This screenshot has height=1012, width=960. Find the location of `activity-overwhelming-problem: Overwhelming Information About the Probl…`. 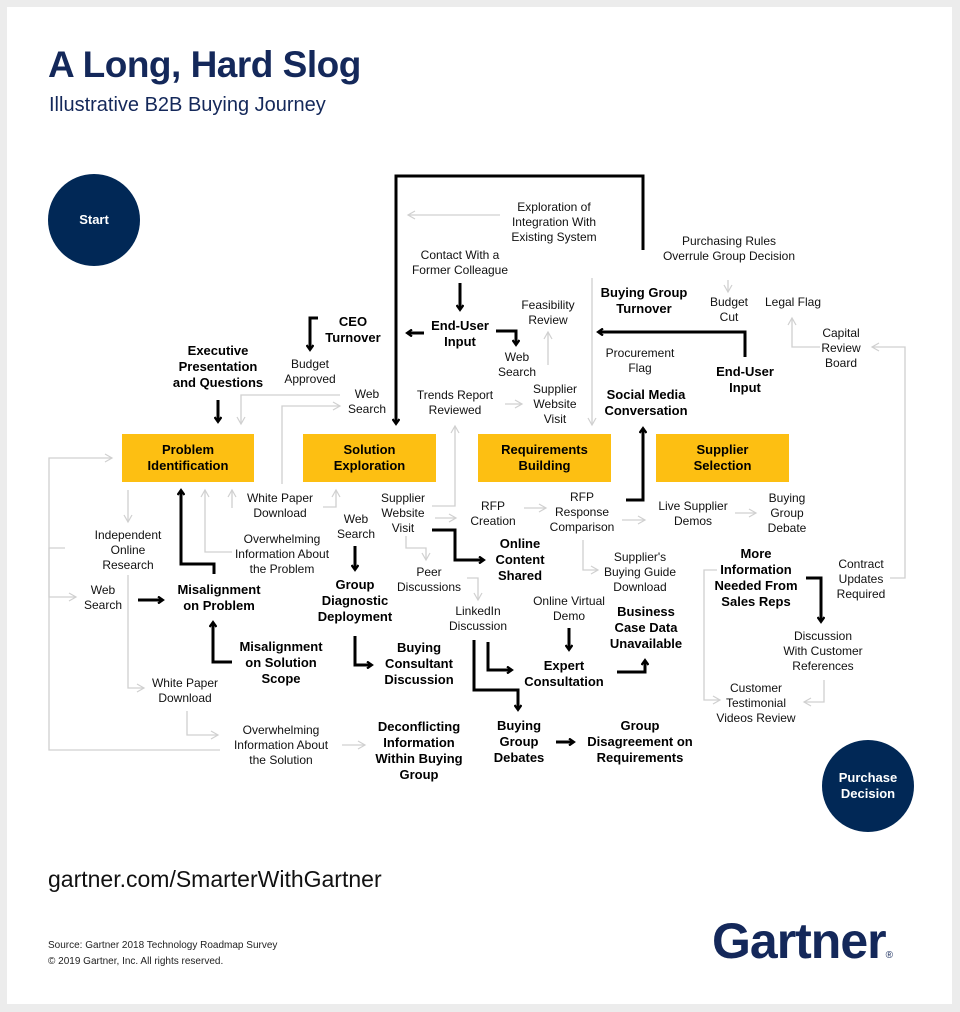

activity-overwhelming-problem: Overwhelming Information About the Probl… is located at coordinates (282, 554).